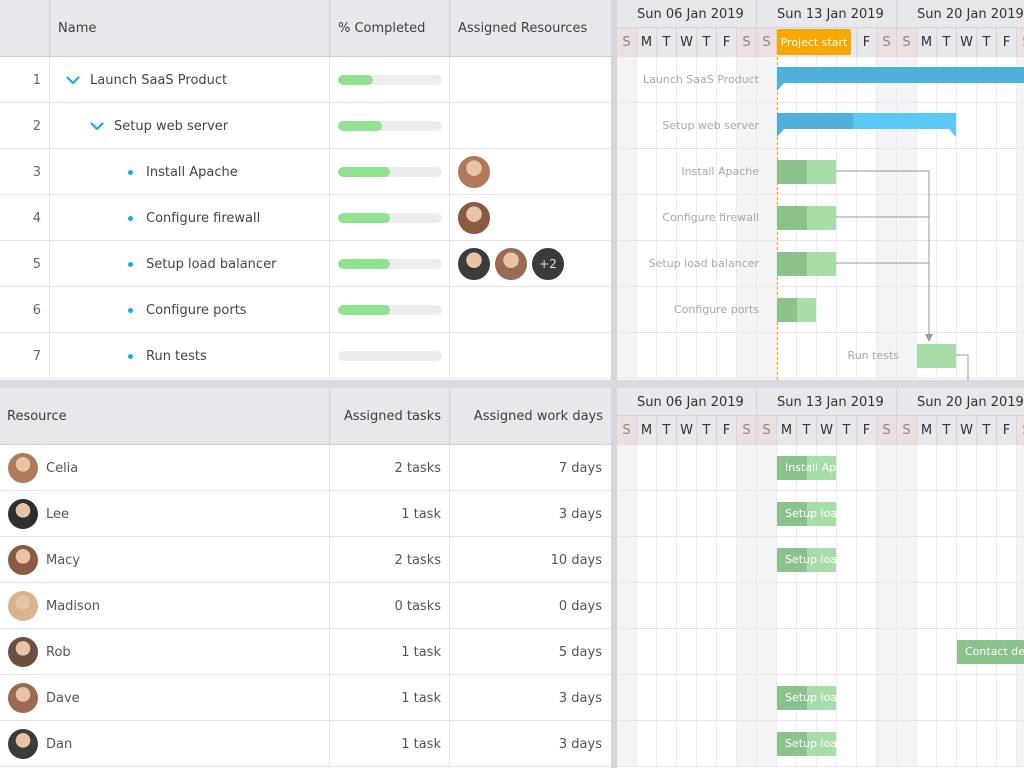 The image size is (1024, 768). I want to click on panel-divider, so click(512, 384).